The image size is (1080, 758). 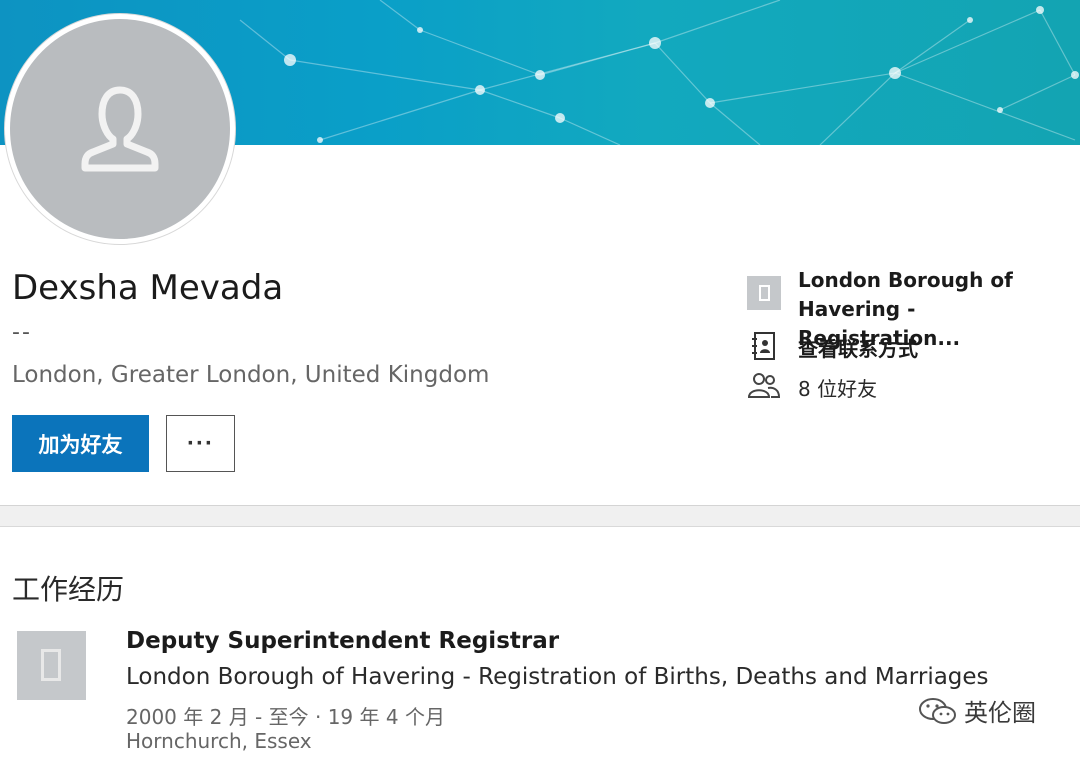 I want to click on profile-name: Dexsha Mevada, so click(x=148, y=288).